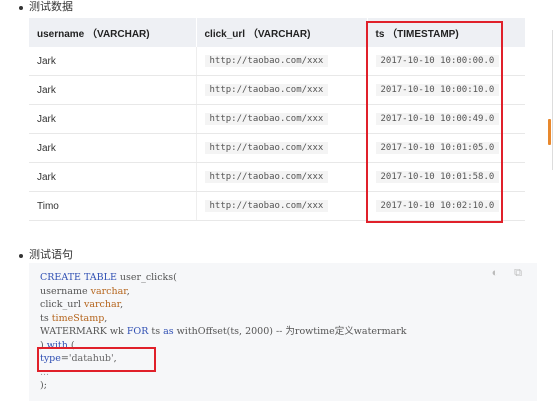  What do you see at coordinates (437, 90) in the screenshot?
I see `timestamp-value: 2017-10-10 10:00:10.0` at bounding box center [437, 90].